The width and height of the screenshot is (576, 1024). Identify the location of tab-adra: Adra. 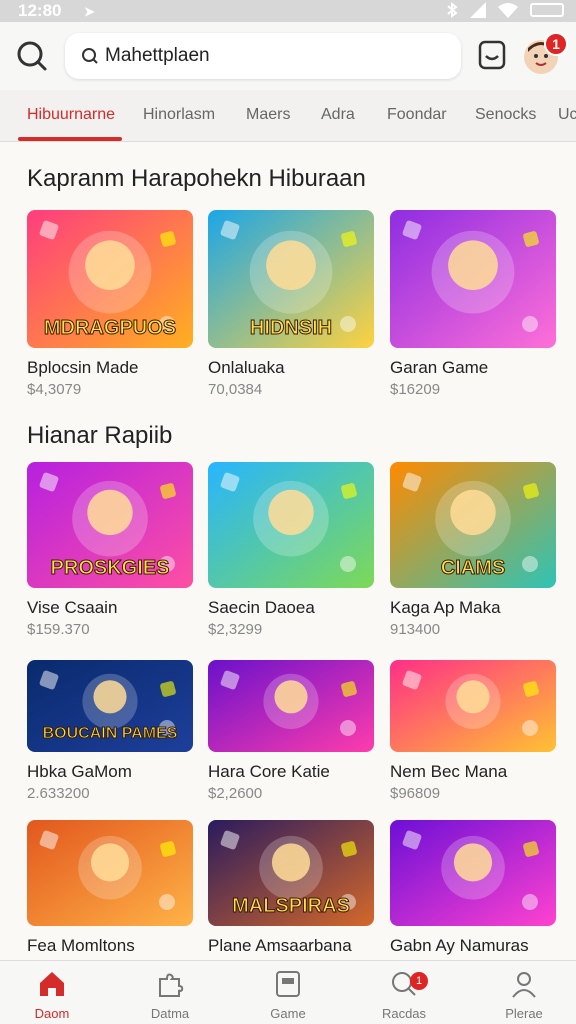
(338, 115).